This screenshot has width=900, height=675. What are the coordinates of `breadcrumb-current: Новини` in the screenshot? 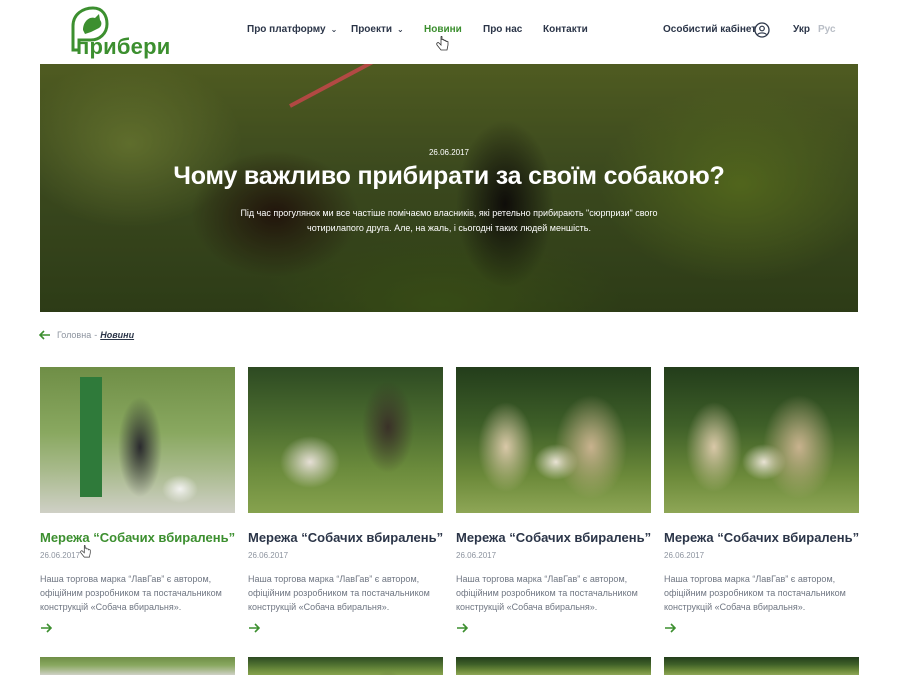 It's located at (117, 335).